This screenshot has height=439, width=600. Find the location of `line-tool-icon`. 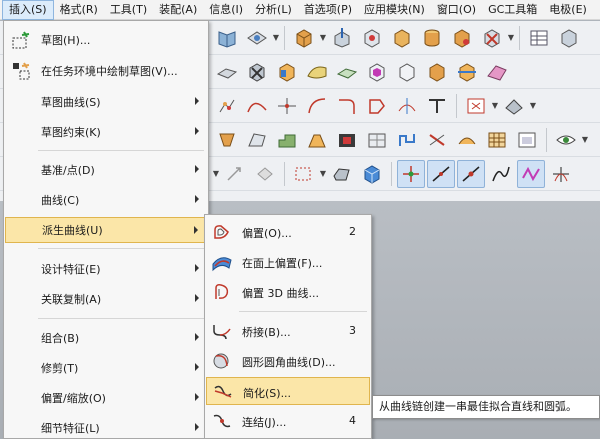

line-tool-icon is located at coordinates (441, 173).